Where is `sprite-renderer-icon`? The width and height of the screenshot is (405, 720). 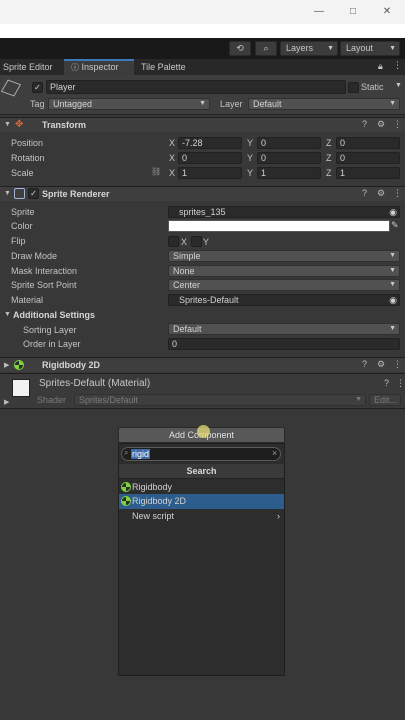
sprite-renderer-icon is located at coordinates (19, 193).